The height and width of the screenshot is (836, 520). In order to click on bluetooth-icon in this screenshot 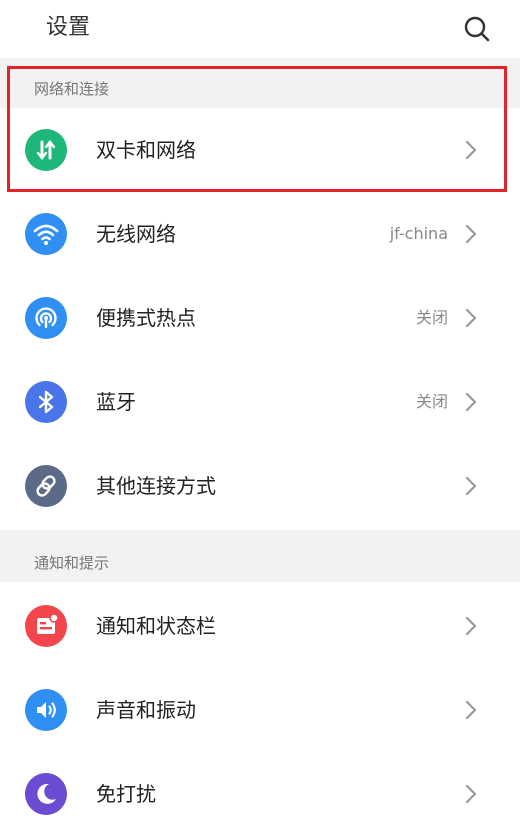, I will do `click(46, 402)`.